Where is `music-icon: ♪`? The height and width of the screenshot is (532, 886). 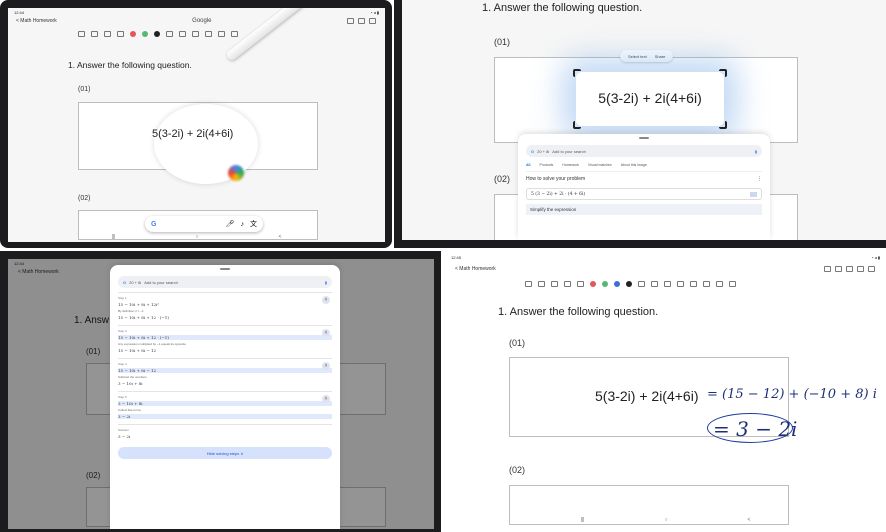 music-icon: ♪ is located at coordinates (243, 224).